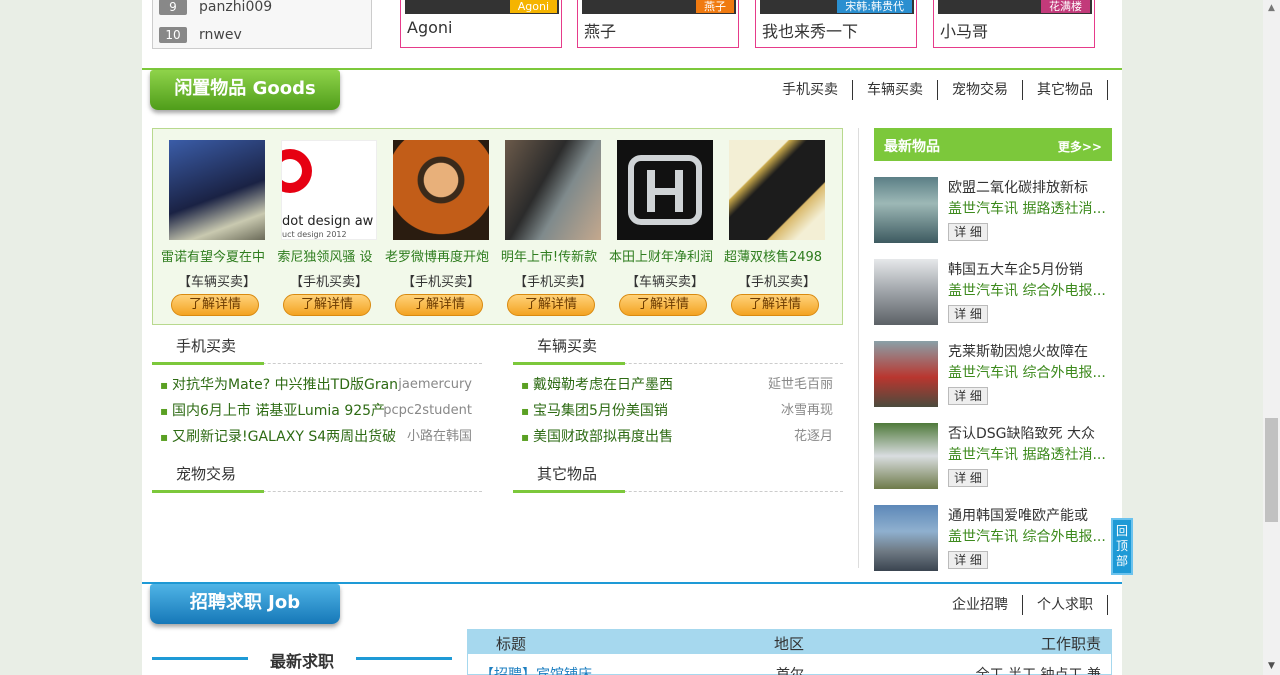 Image resolution: width=1280 pixels, height=675 pixels. Describe the element at coordinates (404, 658) in the screenshot. I see `subheader-line` at that location.